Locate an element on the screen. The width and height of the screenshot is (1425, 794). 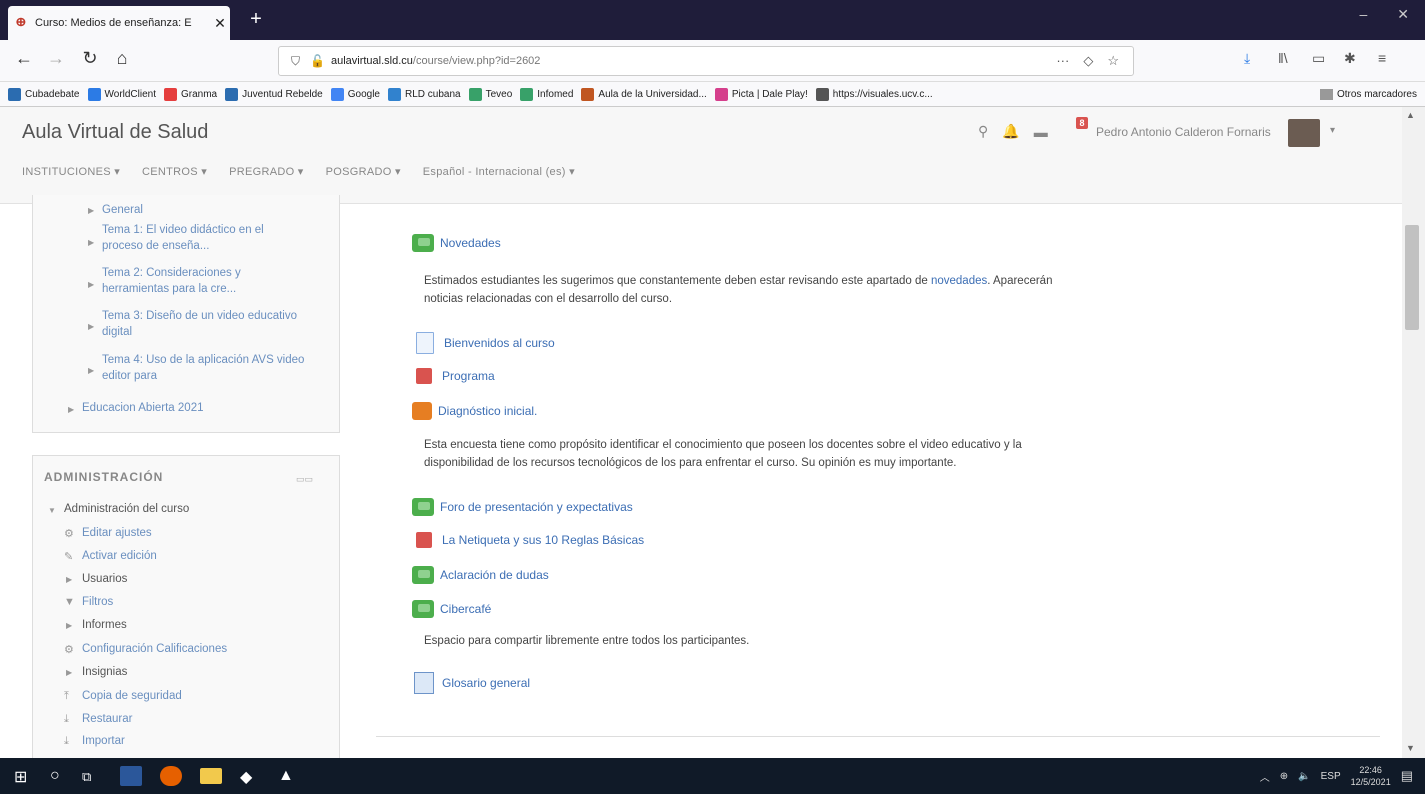
close-window-button: ✕ is located at coordinates (1403, 14).